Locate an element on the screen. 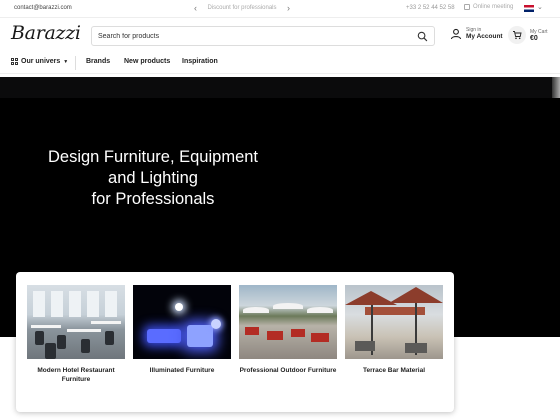  contact-email-link: contact@barazzi.com is located at coordinates (43, 8).